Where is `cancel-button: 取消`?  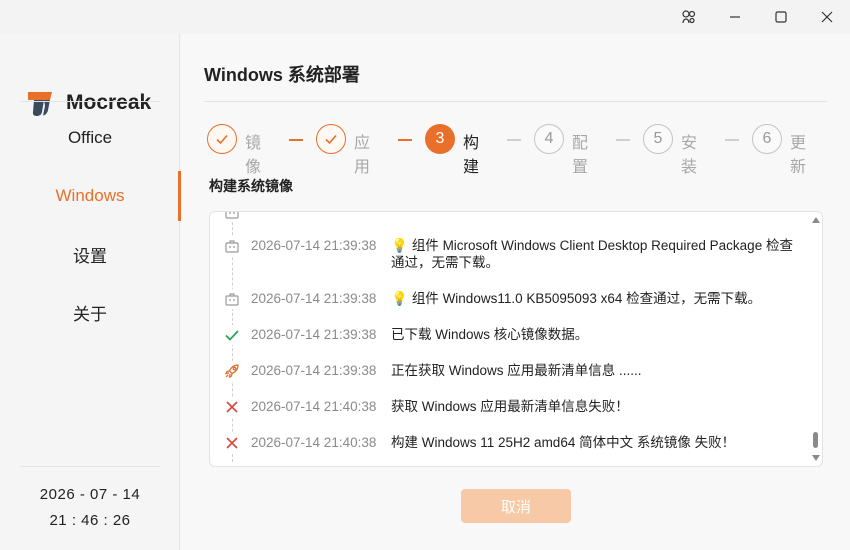
cancel-button: 取消 is located at coordinates (516, 506).